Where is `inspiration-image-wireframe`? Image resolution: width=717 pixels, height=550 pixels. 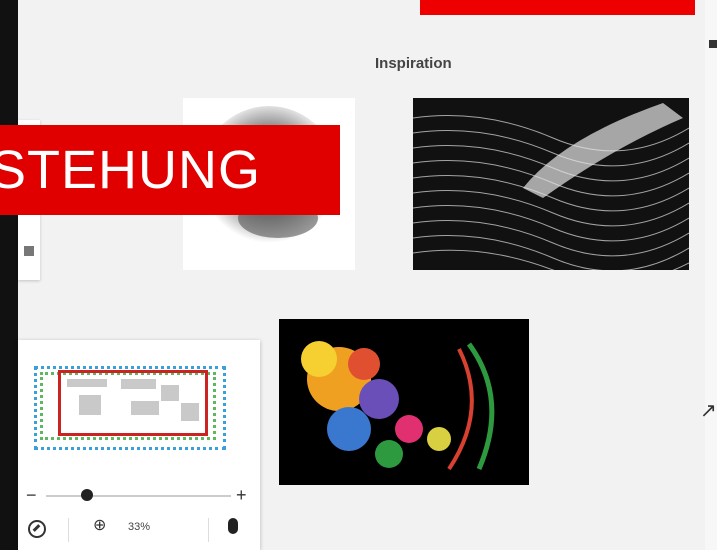
inspiration-image-wireframe is located at coordinates (551, 184).